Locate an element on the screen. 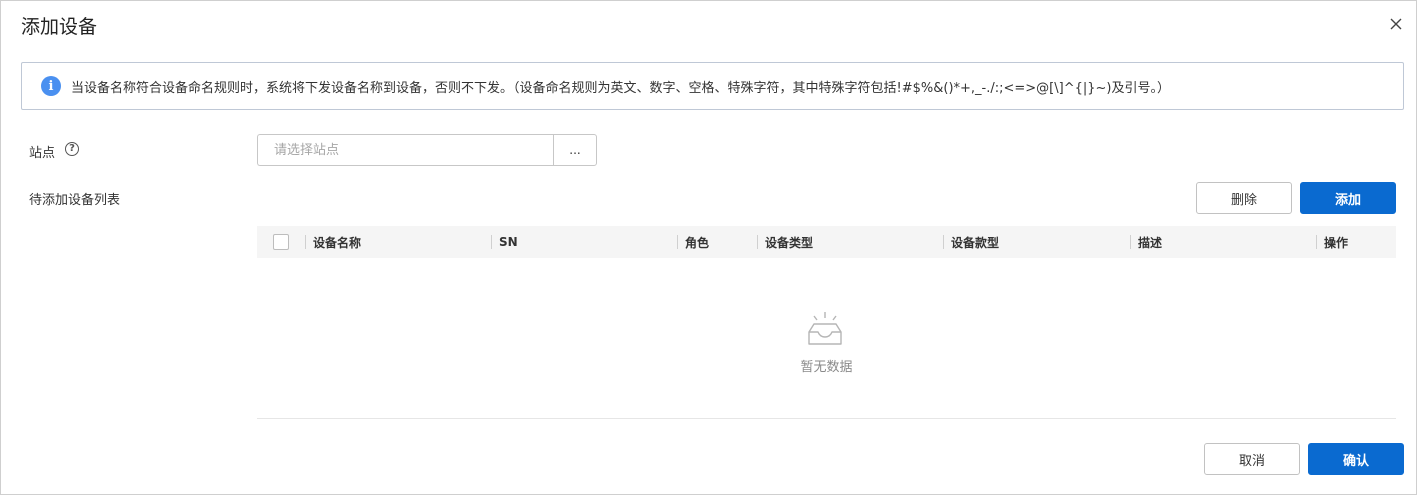 This screenshot has height=495, width=1417. confirm-button: 确认 is located at coordinates (1356, 459).